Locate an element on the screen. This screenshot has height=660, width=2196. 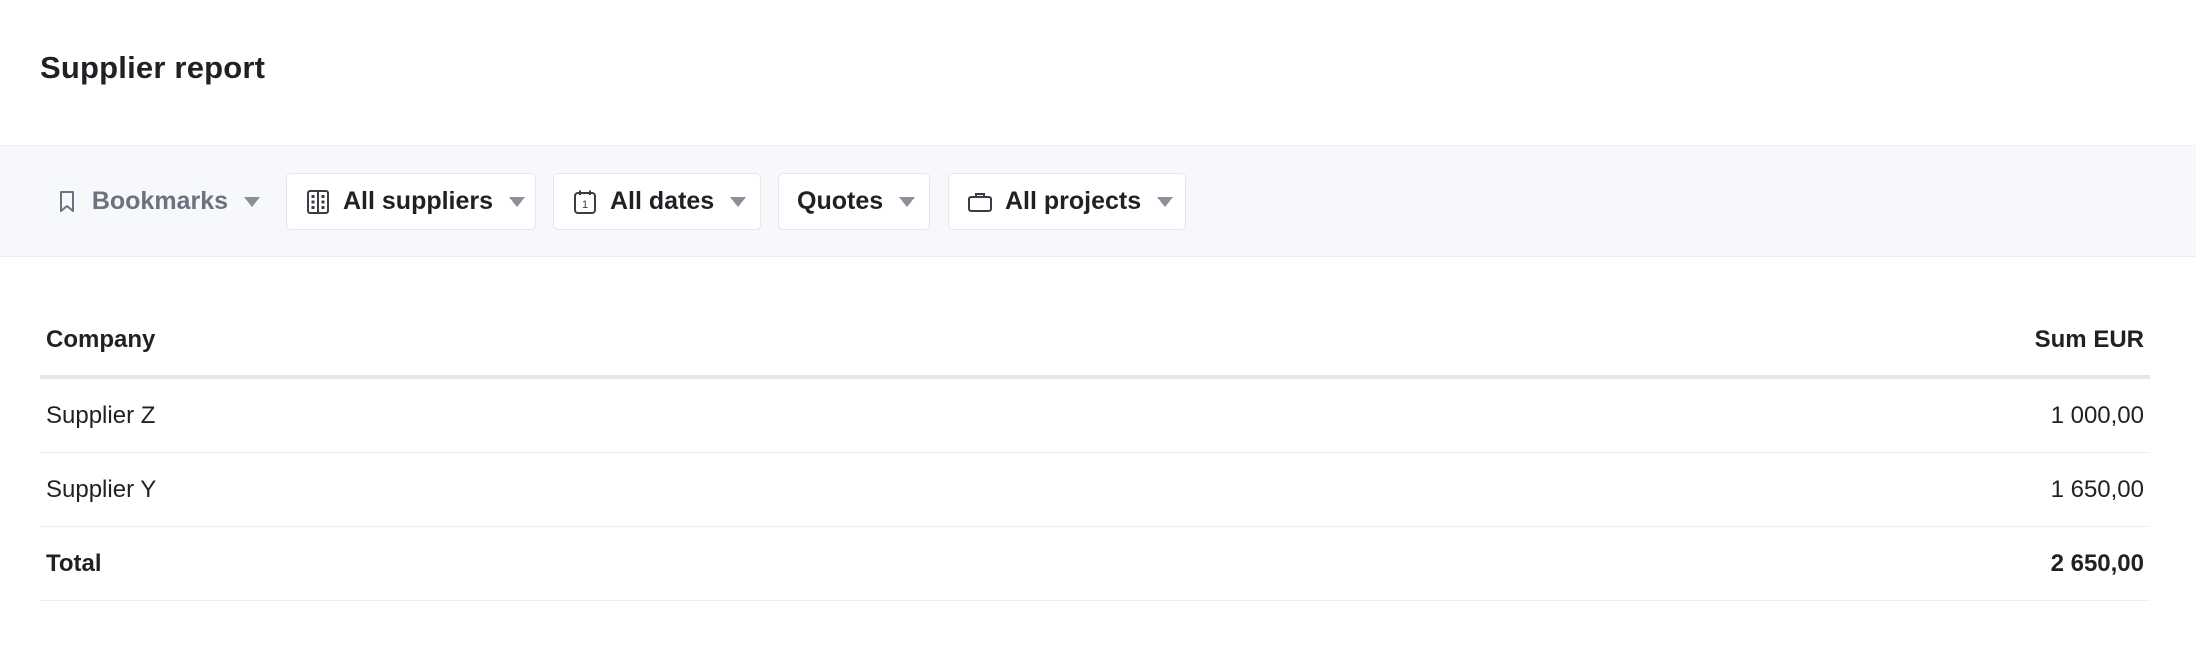
calendar-icon: 1 is located at coordinates (585, 202).